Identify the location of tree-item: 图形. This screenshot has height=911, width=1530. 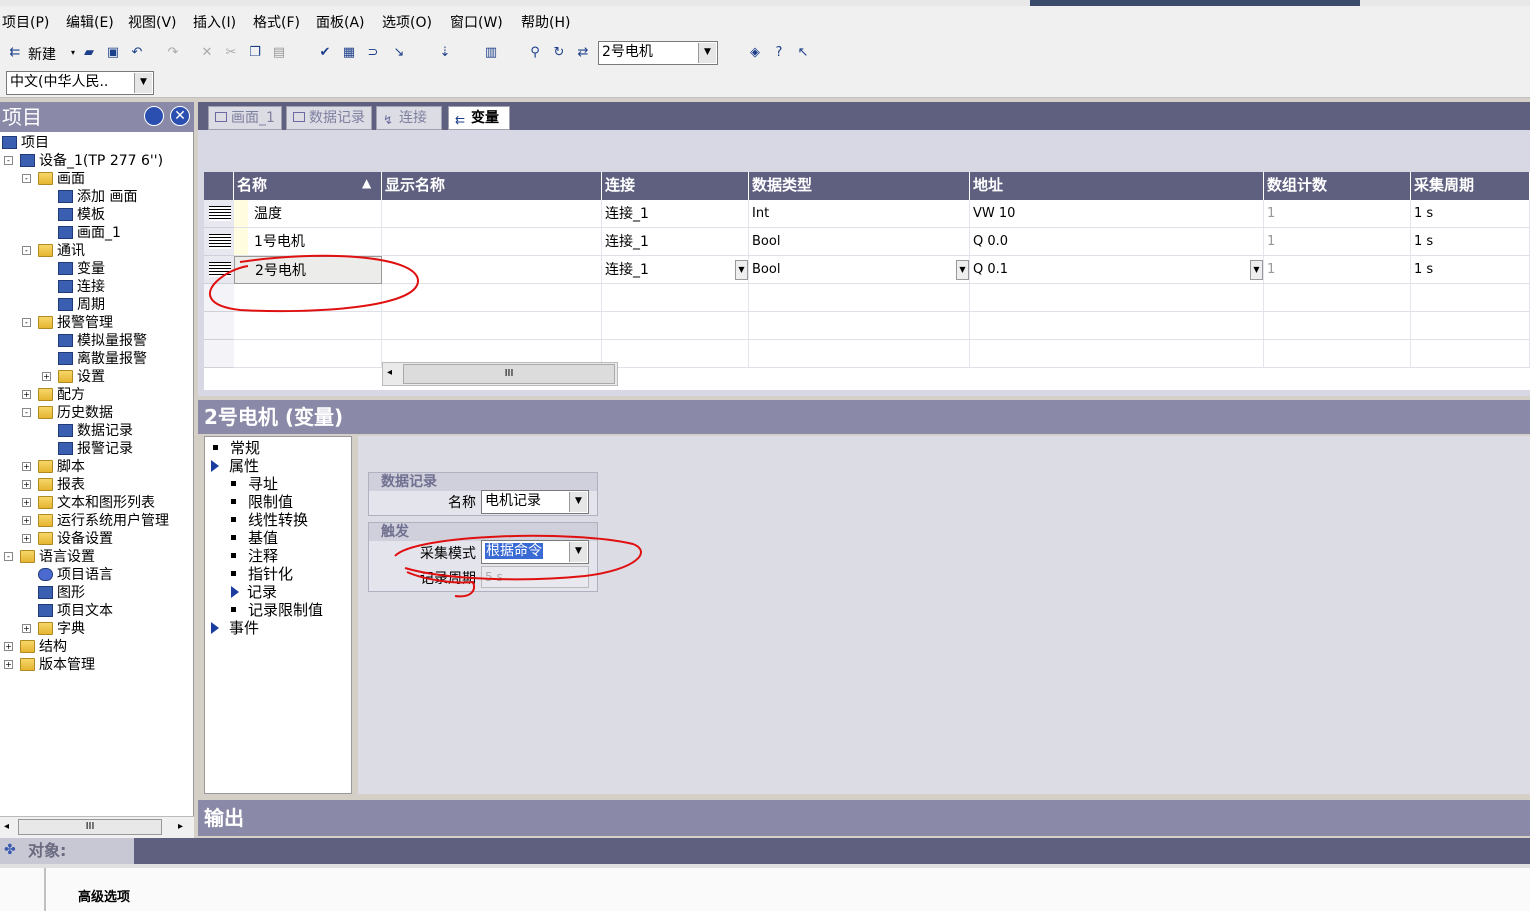
(61, 593).